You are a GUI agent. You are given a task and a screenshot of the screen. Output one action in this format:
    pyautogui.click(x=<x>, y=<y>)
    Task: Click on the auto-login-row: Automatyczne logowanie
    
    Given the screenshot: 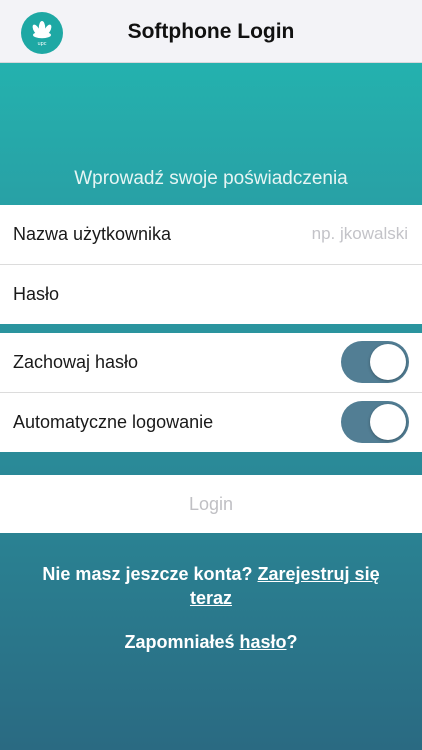 What is the action you would take?
    pyautogui.click(x=211, y=422)
    